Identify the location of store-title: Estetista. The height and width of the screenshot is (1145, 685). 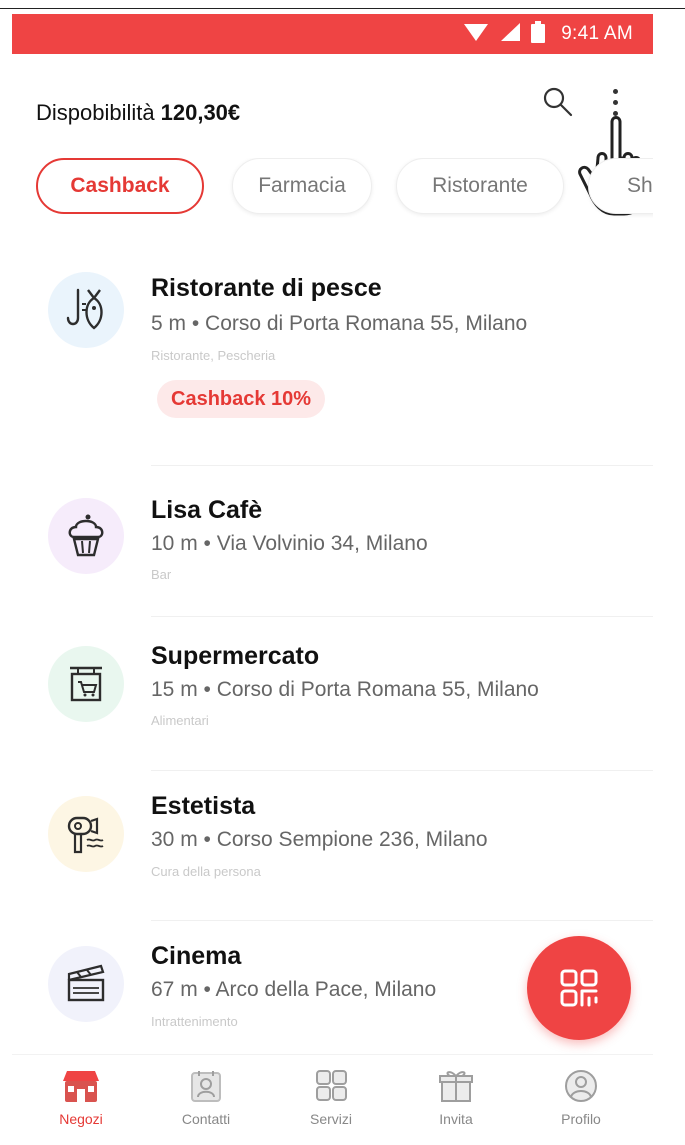
(203, 806).